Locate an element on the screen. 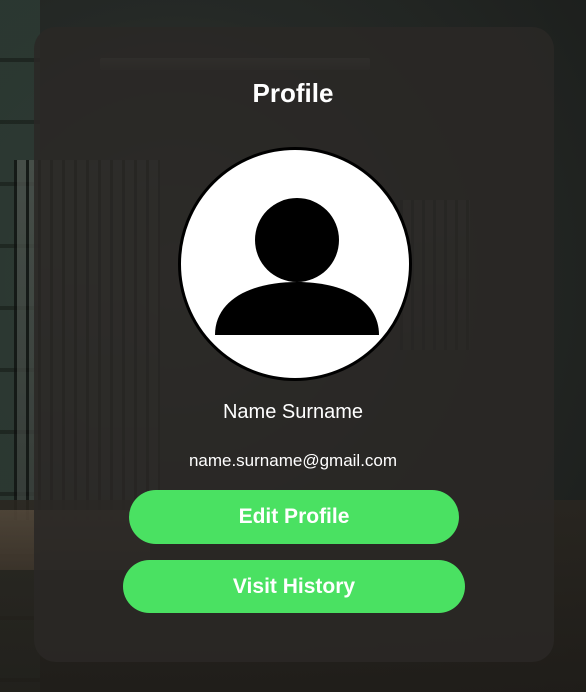  avatar is located at coordinates (295, 264).